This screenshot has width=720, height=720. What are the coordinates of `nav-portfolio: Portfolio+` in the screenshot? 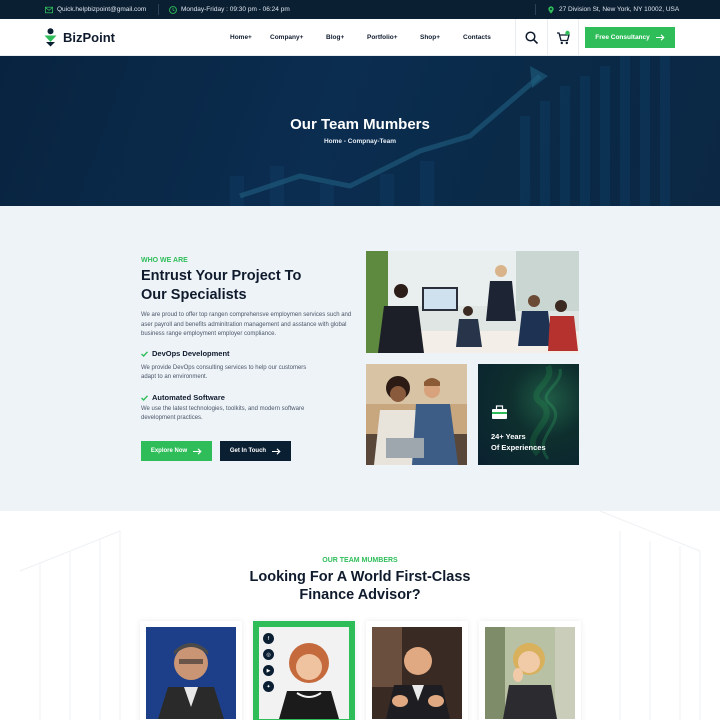 It's located at (382, 37).